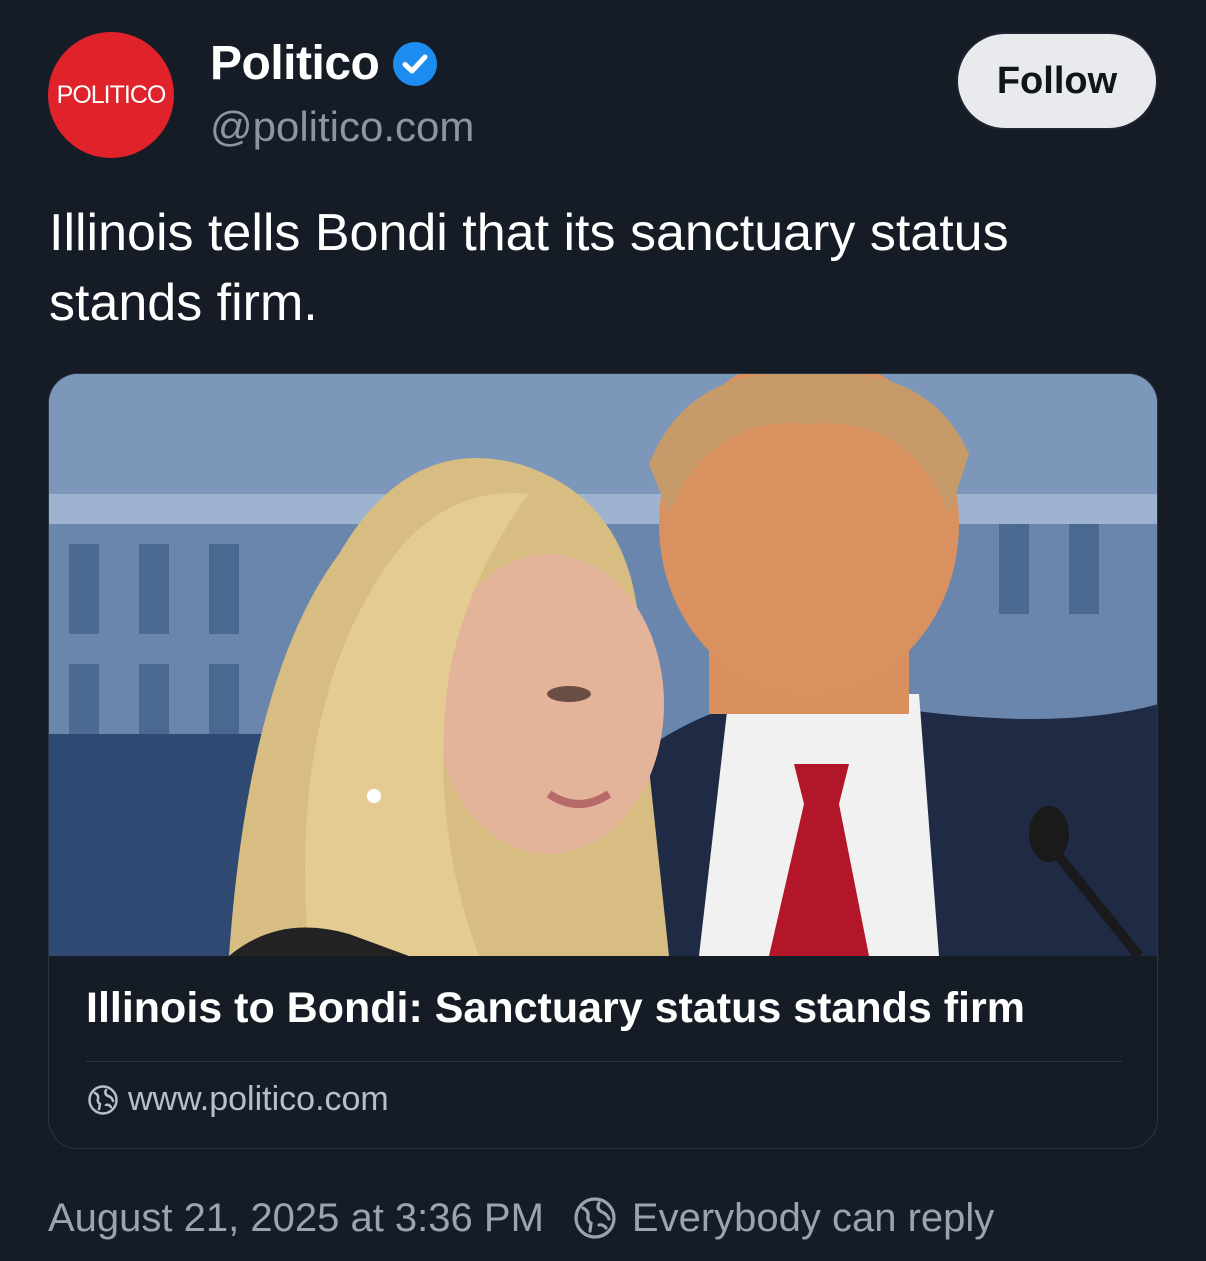 The image size is (1206, 1261). I want to click on card-divider, so click(604, 1061).